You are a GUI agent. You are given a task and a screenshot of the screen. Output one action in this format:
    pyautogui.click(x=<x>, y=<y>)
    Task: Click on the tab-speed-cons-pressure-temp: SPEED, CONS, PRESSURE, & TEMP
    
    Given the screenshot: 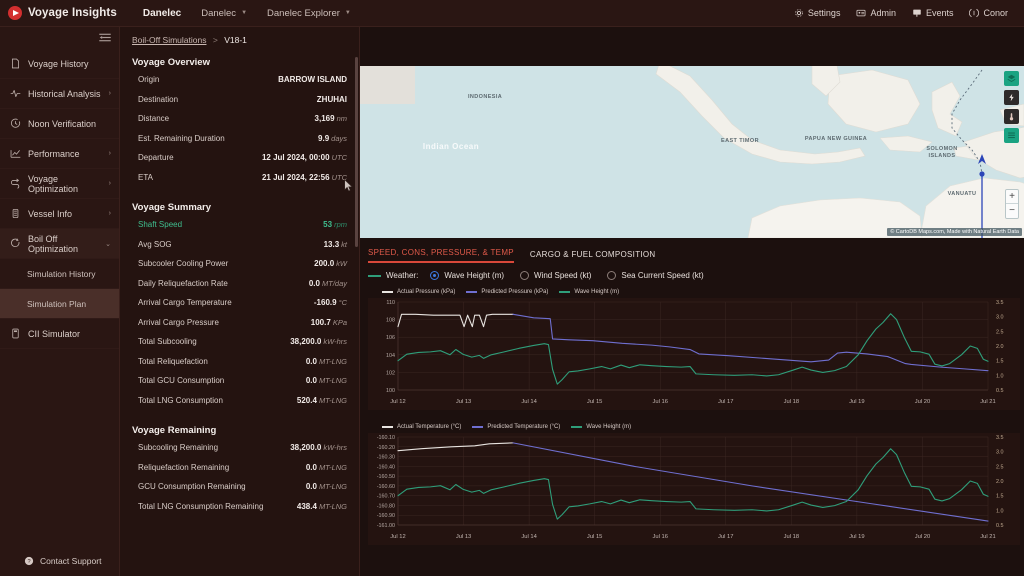 What is the action you would take?
    pyautogui.click(x=441, y=255)
    